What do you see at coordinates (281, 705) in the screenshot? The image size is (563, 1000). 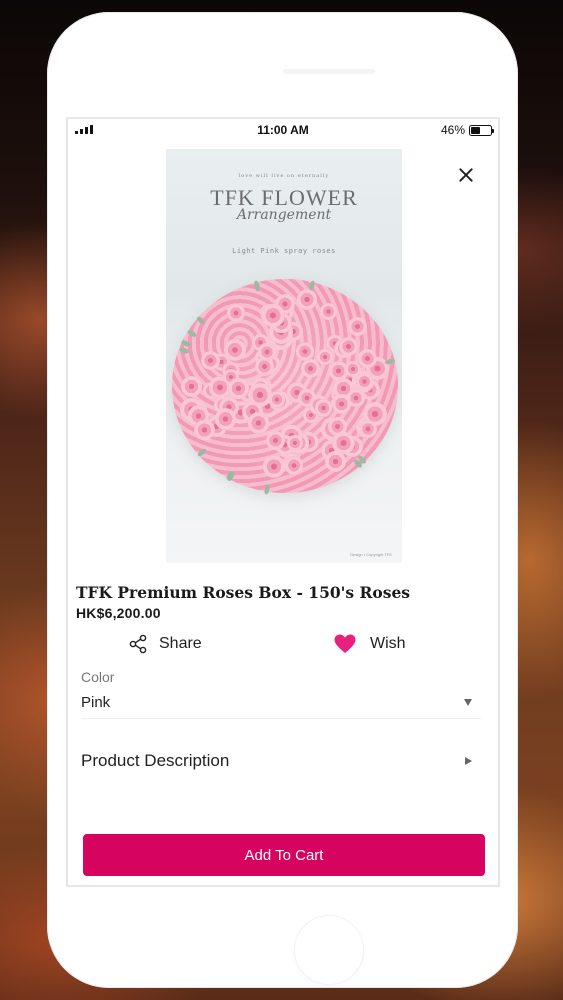 I see `color-select: Pink` at bounding box center [281, 705].